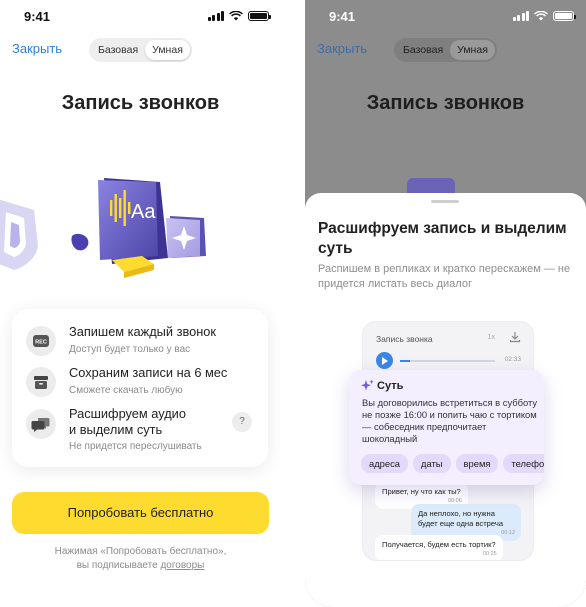 Image resolution: width=586 pixels, height=607 pixels. What do you see at coordinates (439, 544) in the screenshot?
I see `message-text: Получается, будем есть тортик?` at bounding box center [439, 544].